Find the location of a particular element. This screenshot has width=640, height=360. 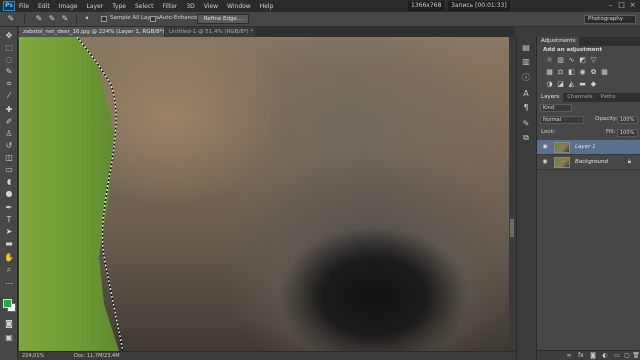

quick-selection-tool-preset-icon: ✎ is located at coordinates (11, 19).